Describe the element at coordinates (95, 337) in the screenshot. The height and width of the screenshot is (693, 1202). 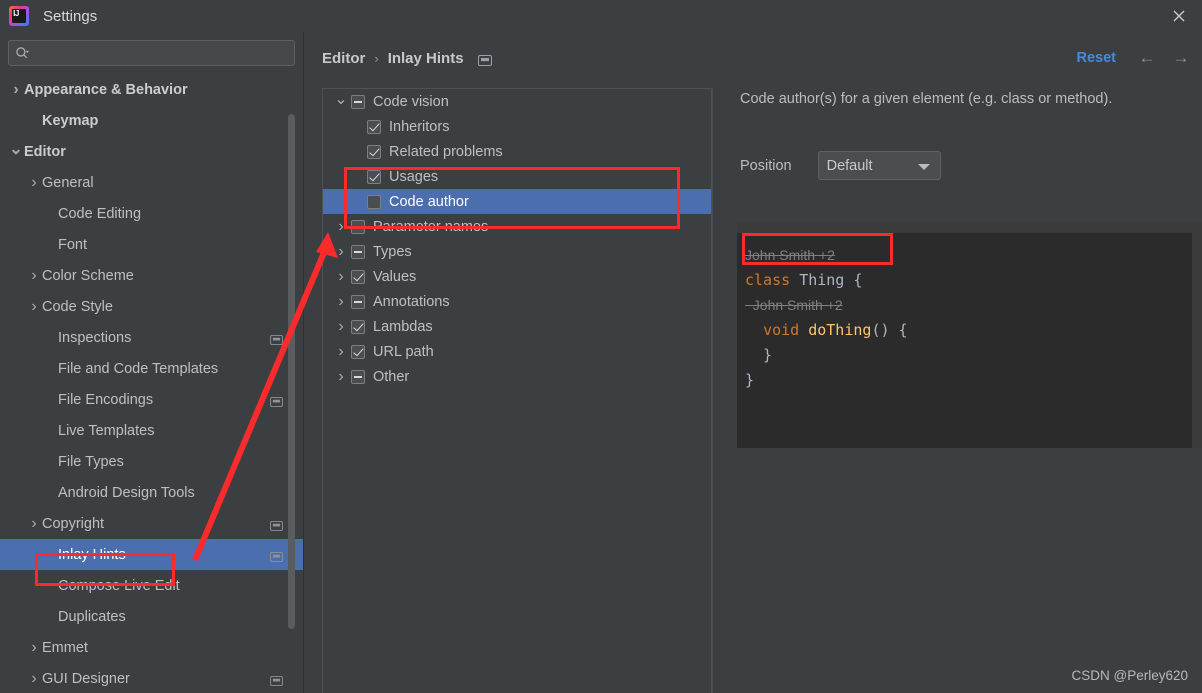
I see `sidebar-item-label: Inspections` at that location.